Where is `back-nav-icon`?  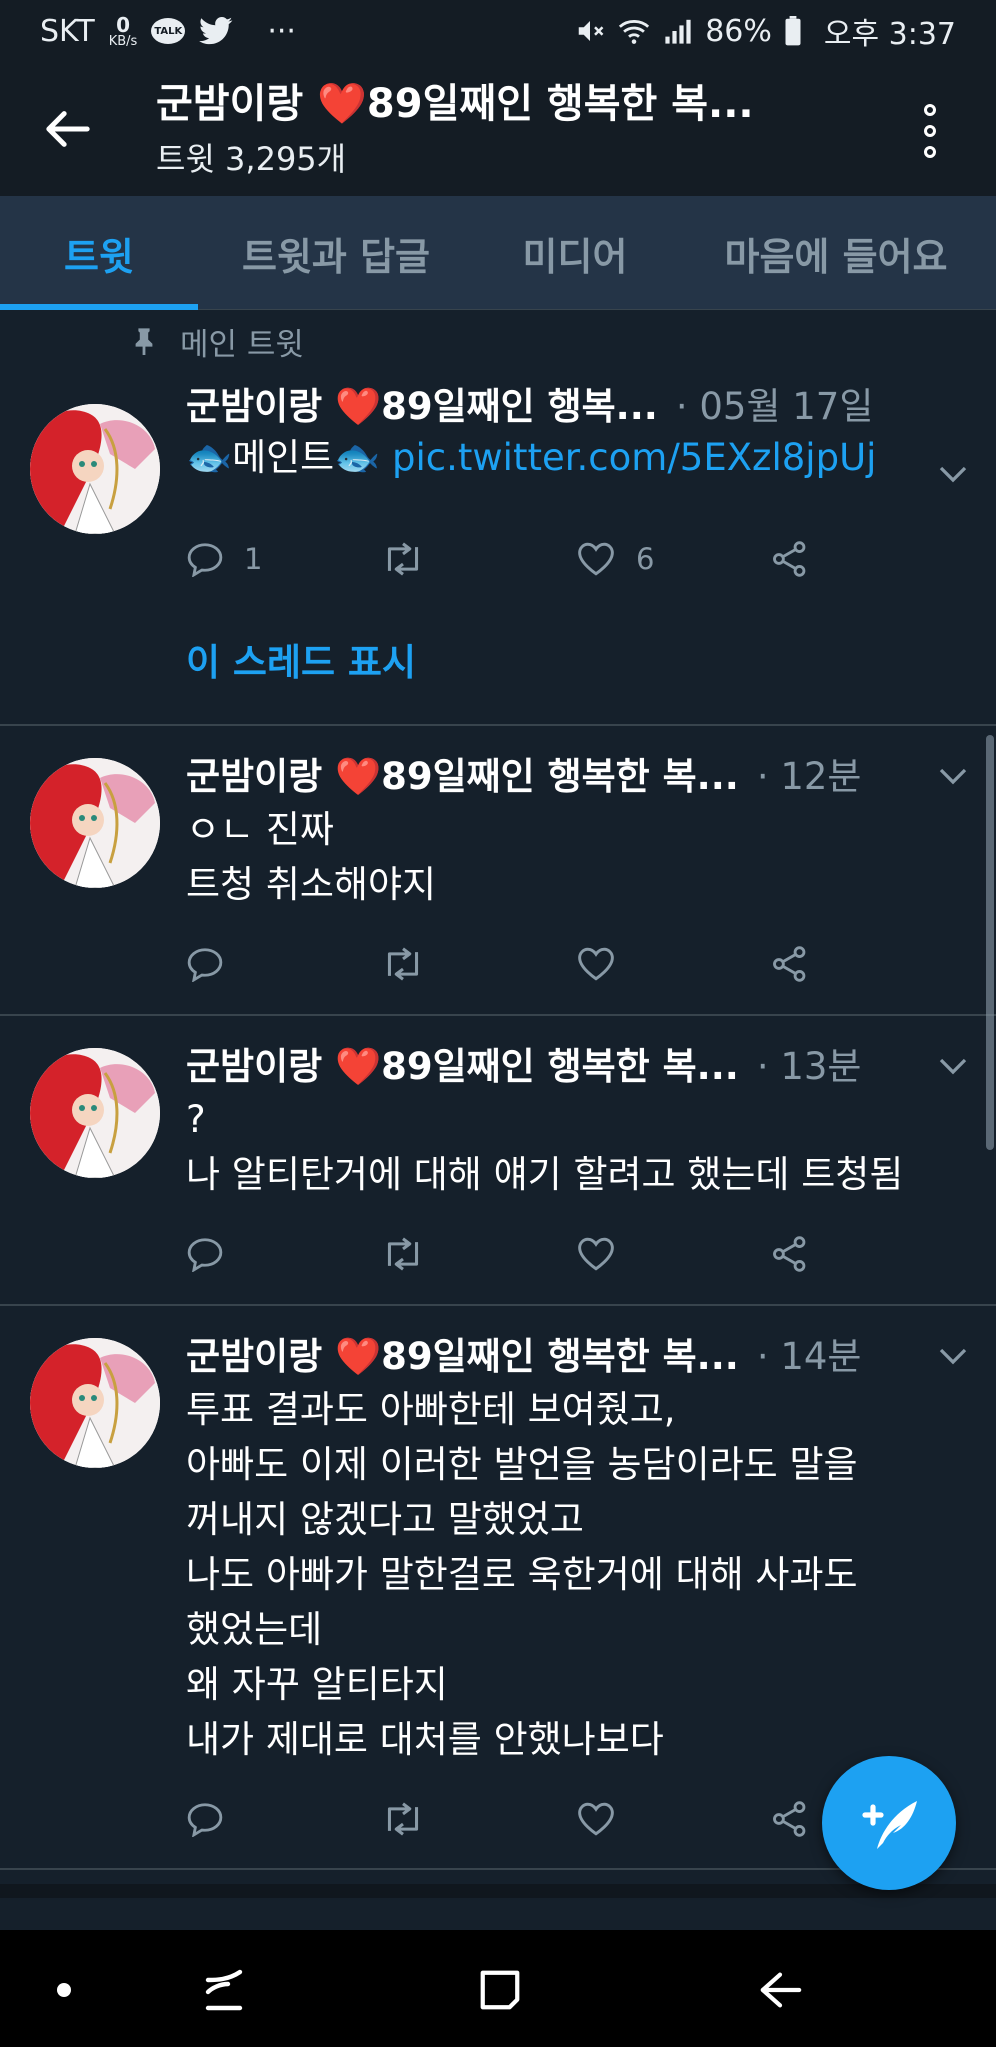
back-nav-icon is located at coordinates (781, 1990).